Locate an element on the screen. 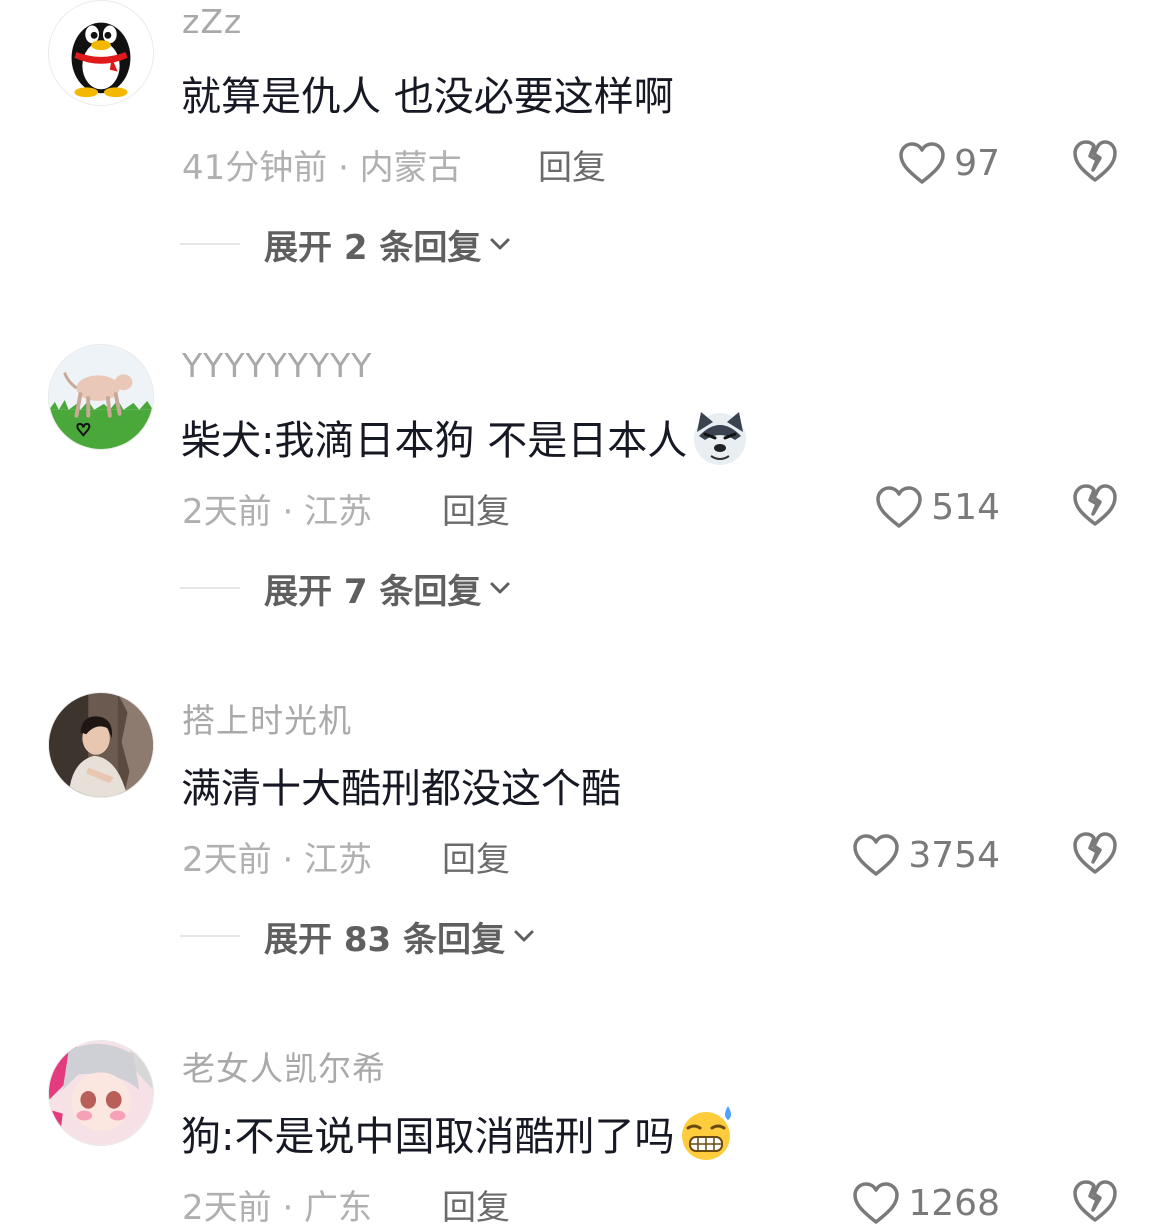 The width and height of the screenshot is (1170, 1231). anime-character-icon is located at coordinates (101, 1093).